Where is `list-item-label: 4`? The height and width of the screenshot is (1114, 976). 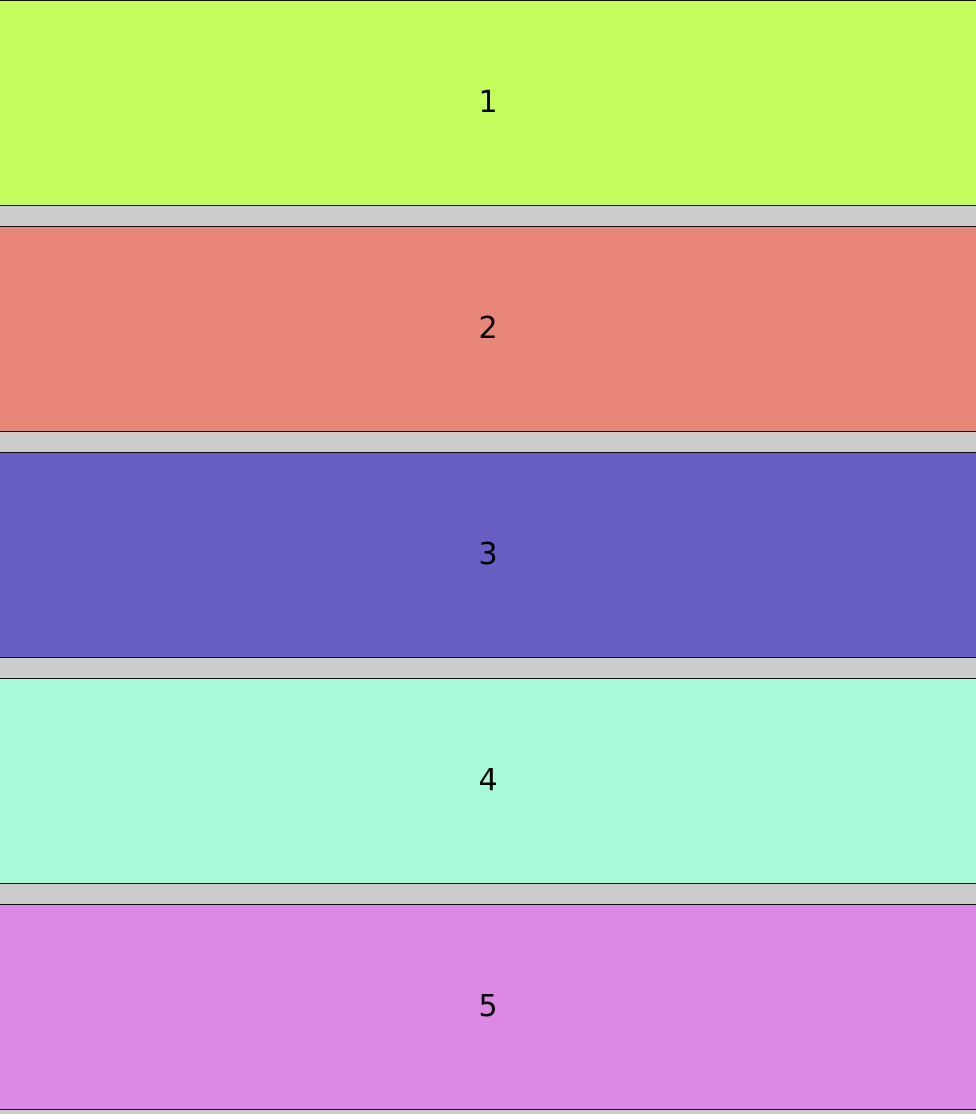 list-item-label: 4 is located at coordinates (488, 780).